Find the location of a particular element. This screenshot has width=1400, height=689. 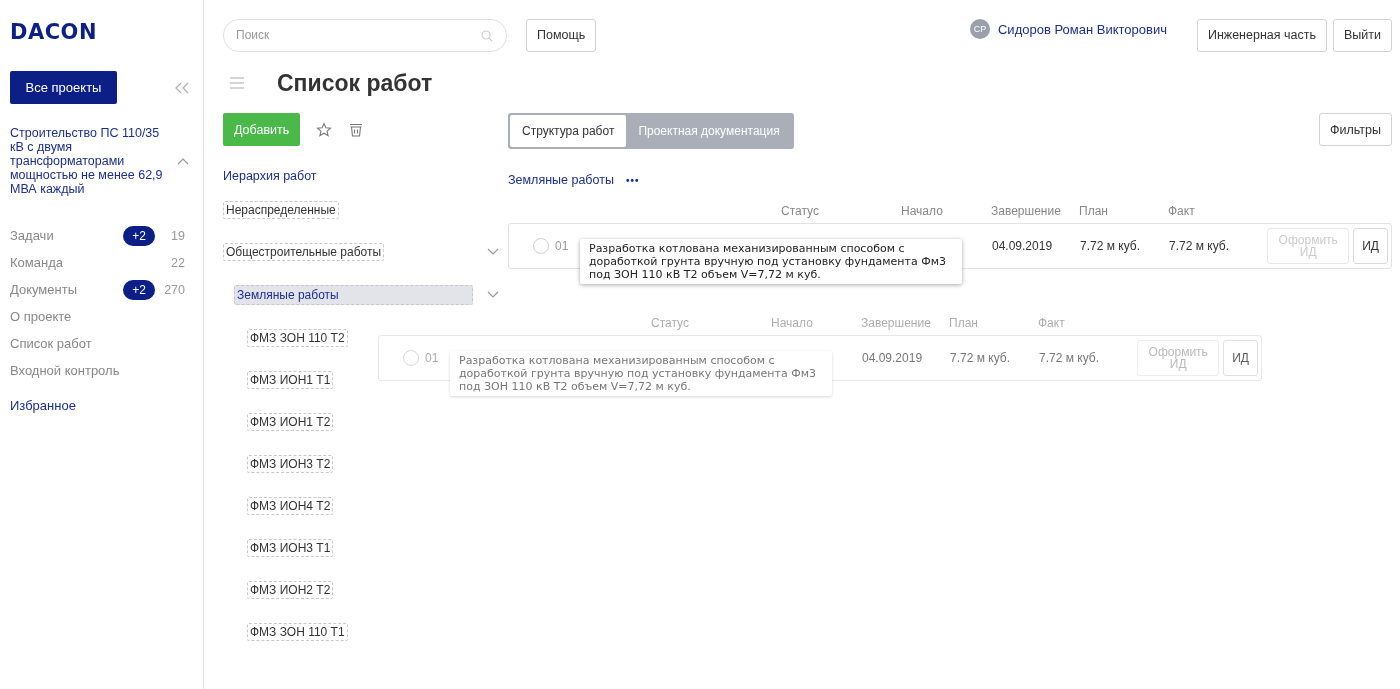

user-name: Сидоров Роман Викторович is located at coordinates (1082, 29).